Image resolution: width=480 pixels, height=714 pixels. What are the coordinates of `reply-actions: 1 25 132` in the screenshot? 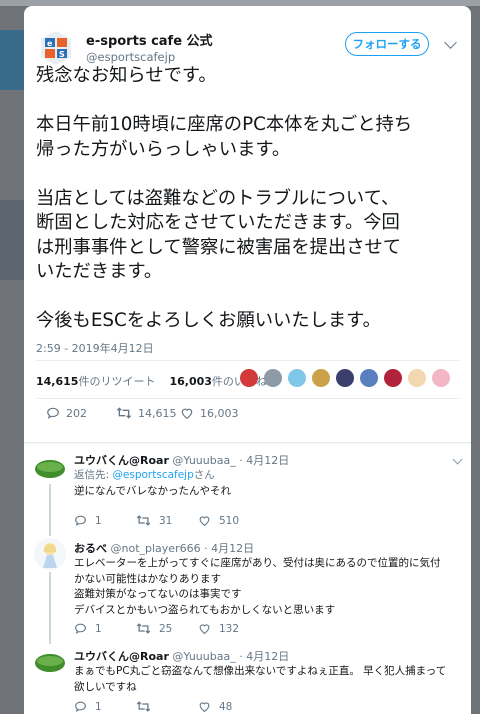 It's located at (224, 630).